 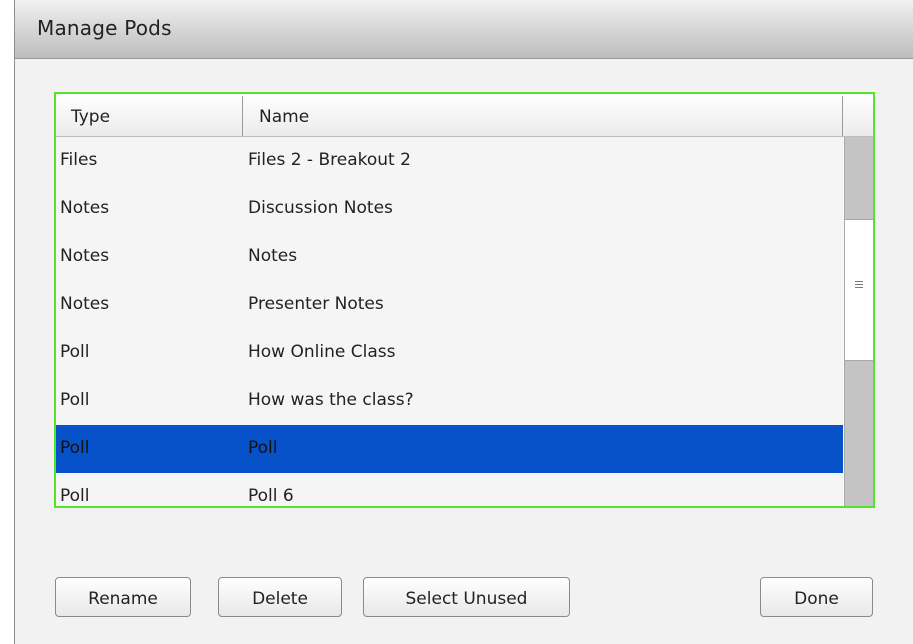 I want to click on cell-name: Discussion Notes, so click(x=320, y=208).